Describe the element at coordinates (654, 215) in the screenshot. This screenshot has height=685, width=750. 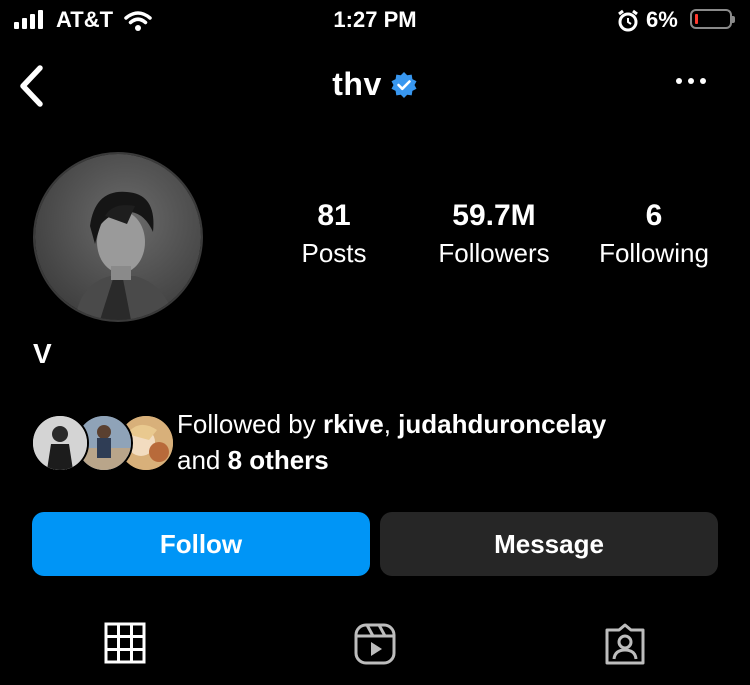
I see `stat-value: 6` at that location.